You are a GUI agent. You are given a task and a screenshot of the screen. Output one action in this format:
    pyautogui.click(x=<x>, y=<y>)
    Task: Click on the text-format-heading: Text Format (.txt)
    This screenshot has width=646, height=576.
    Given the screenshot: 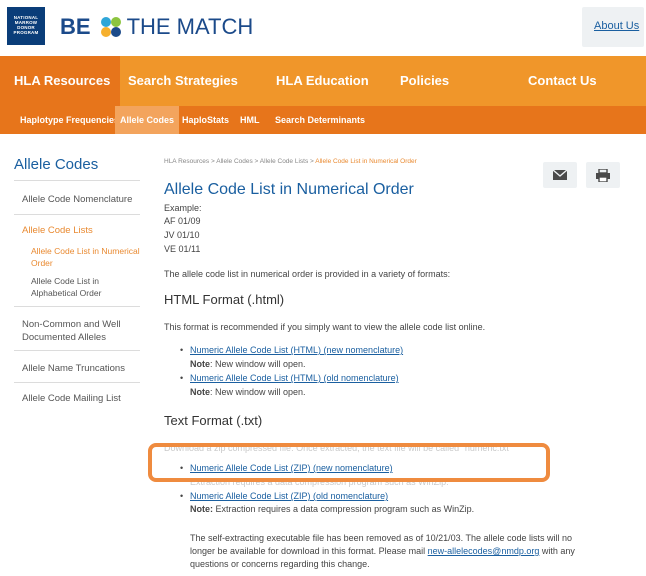 What is the action you would take?
    pyautogui.click(x=213, y=420)
    